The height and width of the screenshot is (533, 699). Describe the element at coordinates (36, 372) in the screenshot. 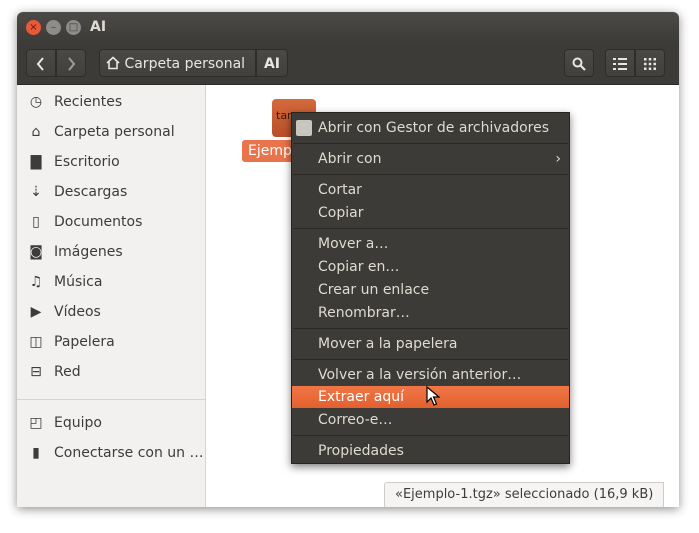

I see `network-icon: ⊟` at that location.